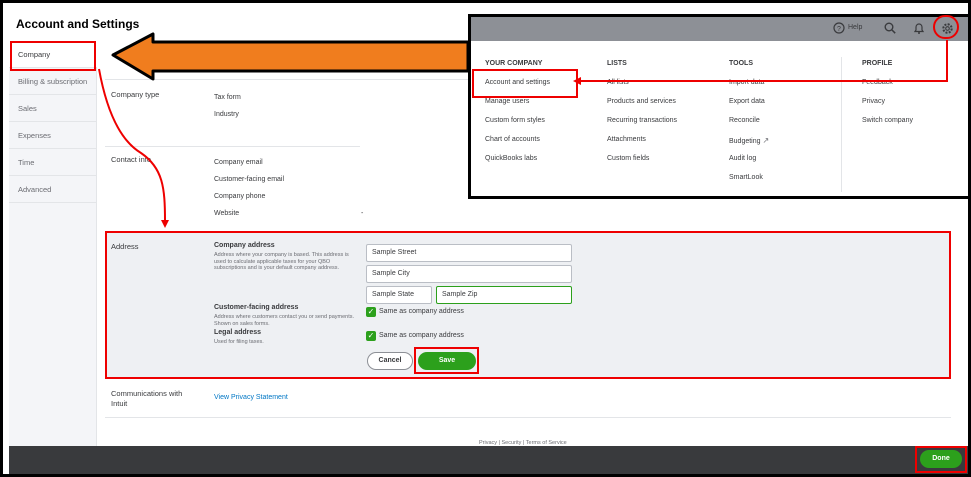 The height and width of the screenshot is (477, 971). What do you see at coordinates (747, 101) in the screenshot?
I see `menu-export-data: Export data` at bounding box center [747, 101].